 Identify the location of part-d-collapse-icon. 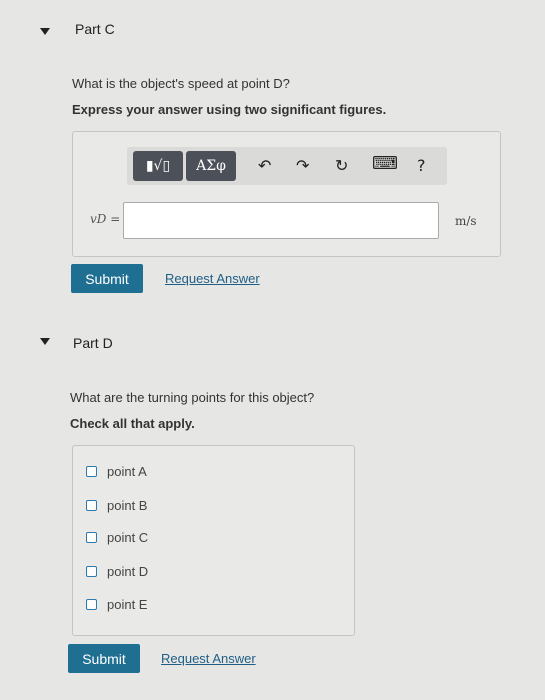
(45, 341).